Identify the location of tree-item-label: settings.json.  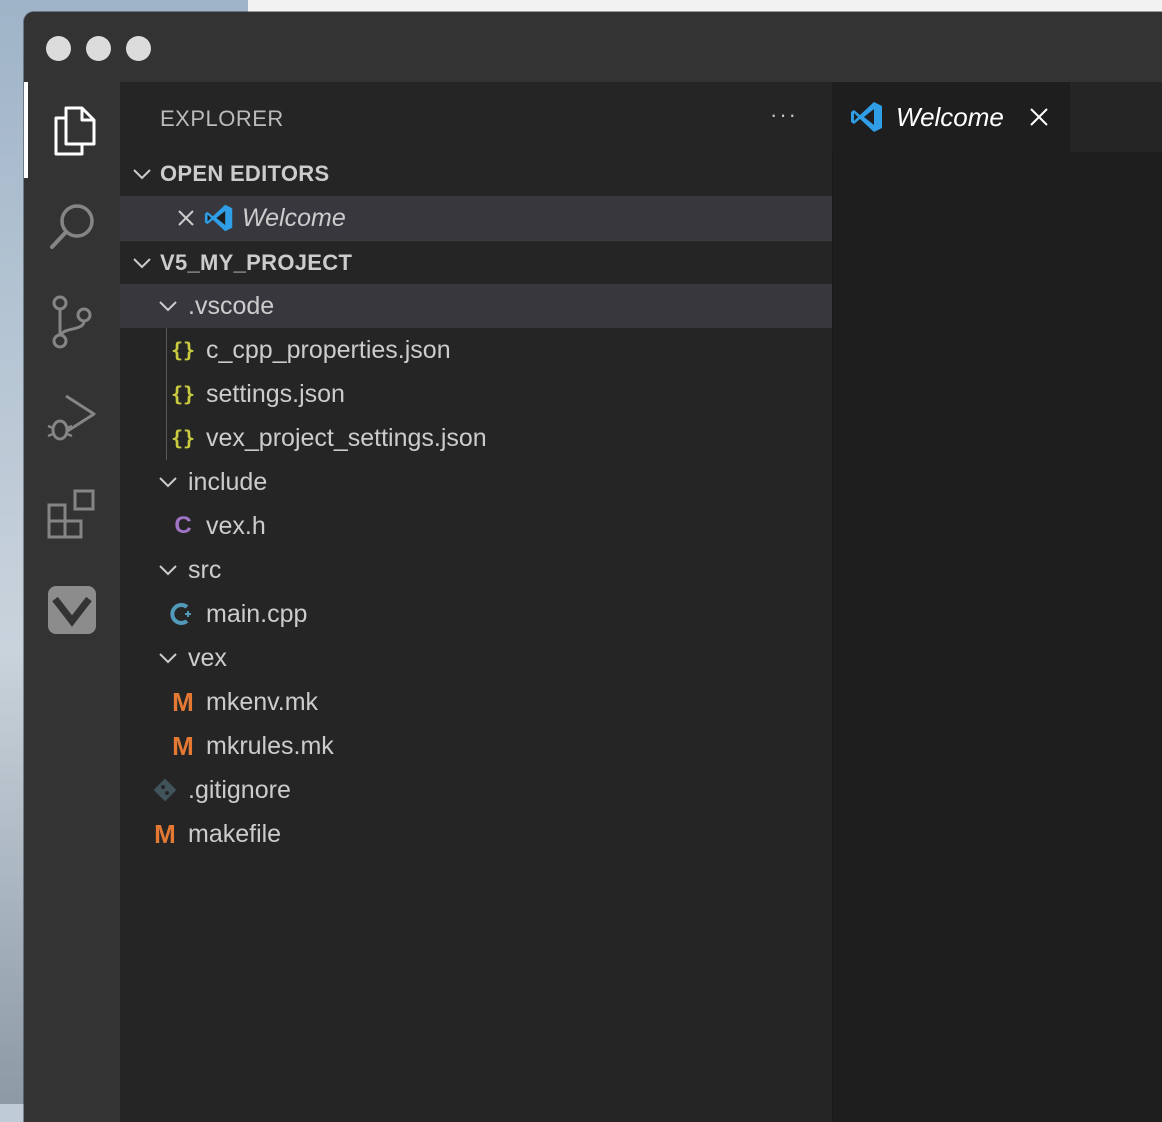
(275, 393).